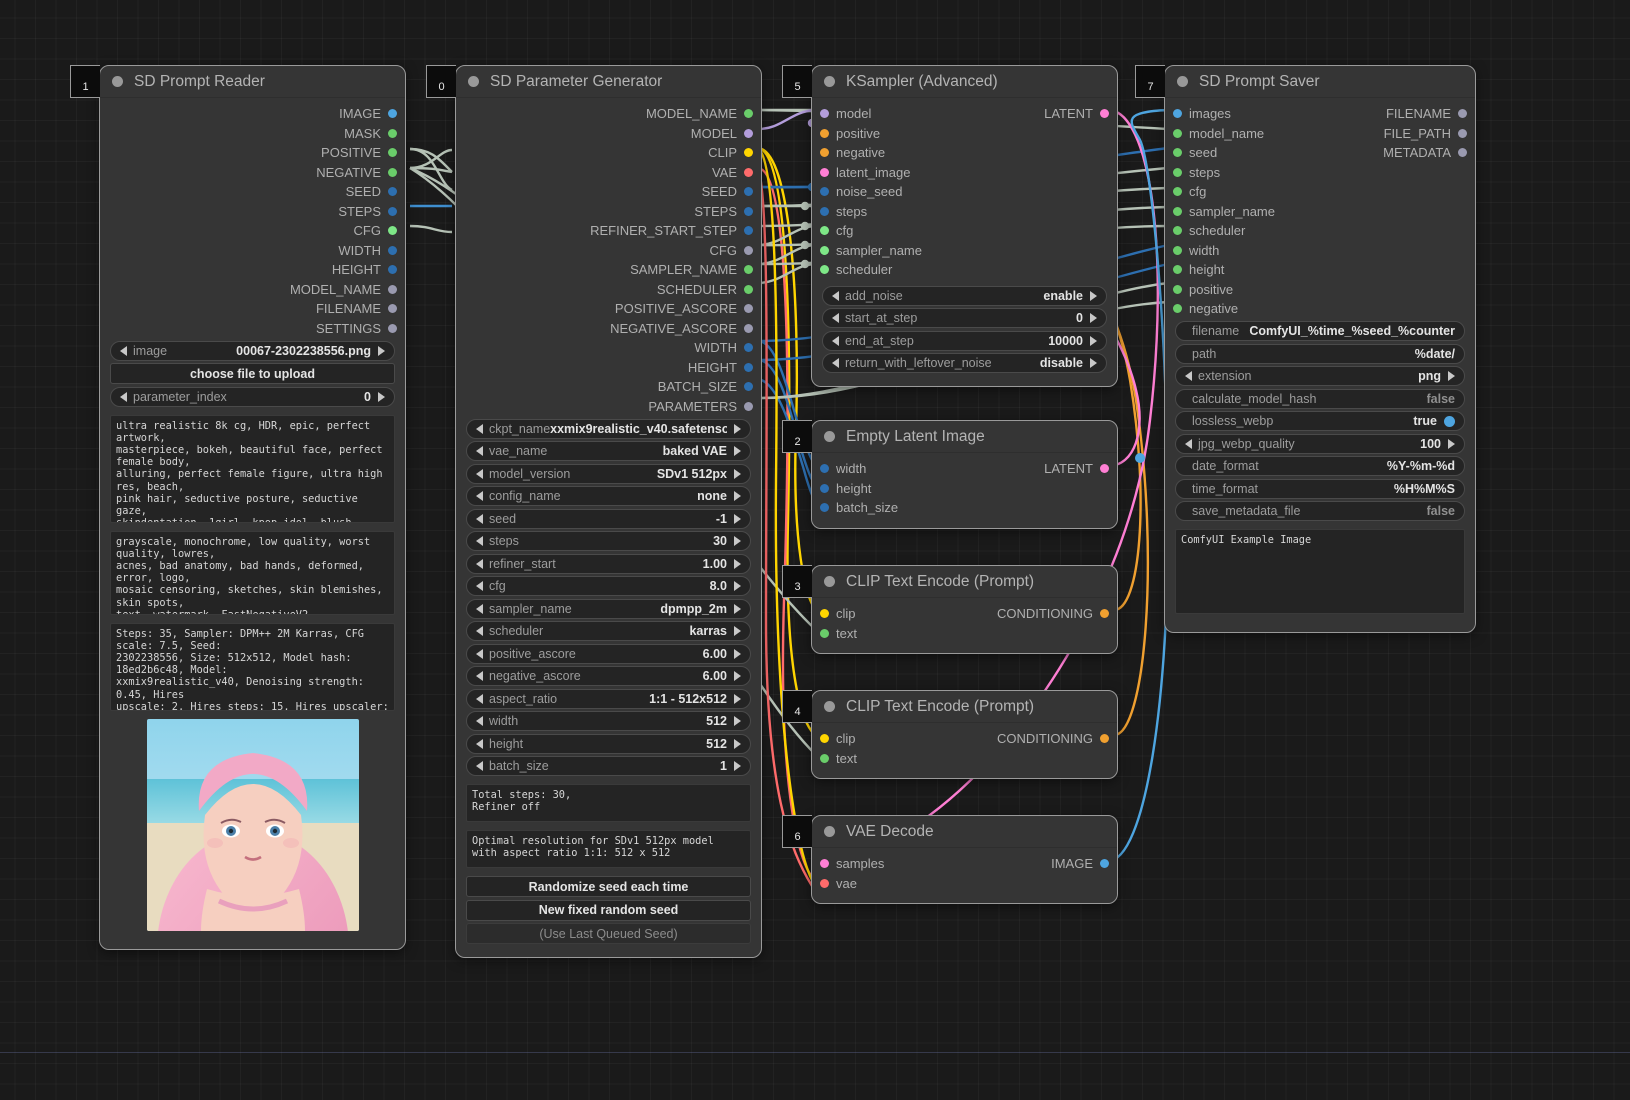  What do you see at coordinates (950, 859) in the screenshot?
I see `node-vae-decode: 6 VAE Decode samples vae IMAGE` at bounding box center [950, 859].